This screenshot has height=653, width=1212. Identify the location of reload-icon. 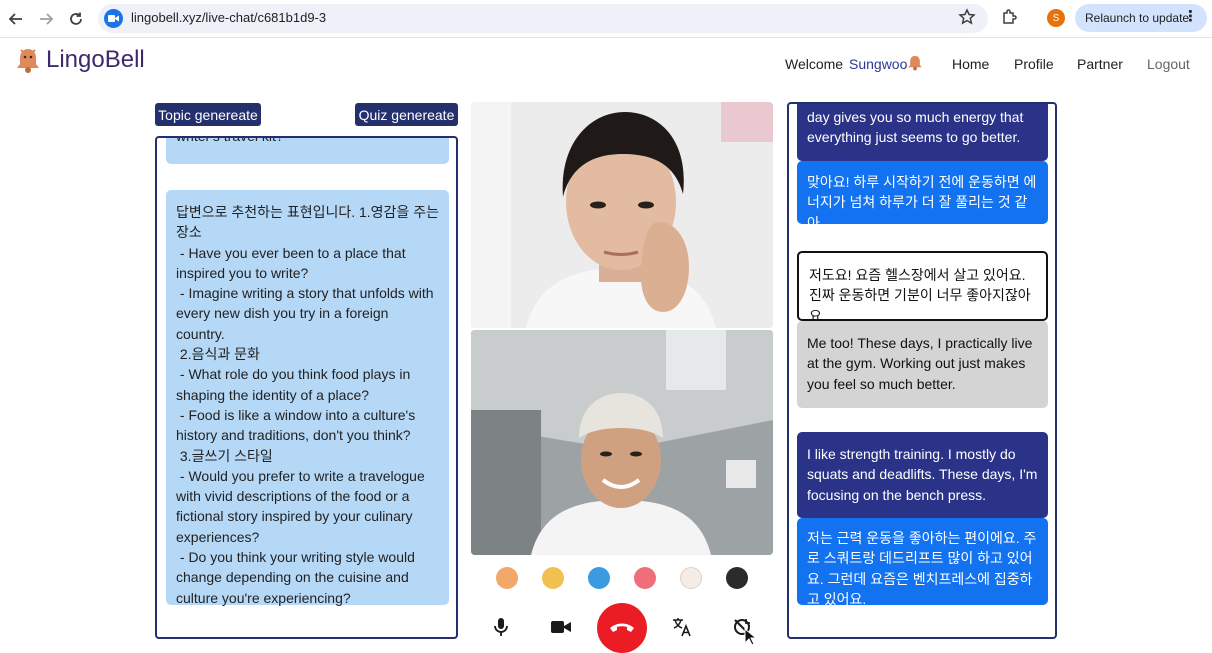
(76, 19).